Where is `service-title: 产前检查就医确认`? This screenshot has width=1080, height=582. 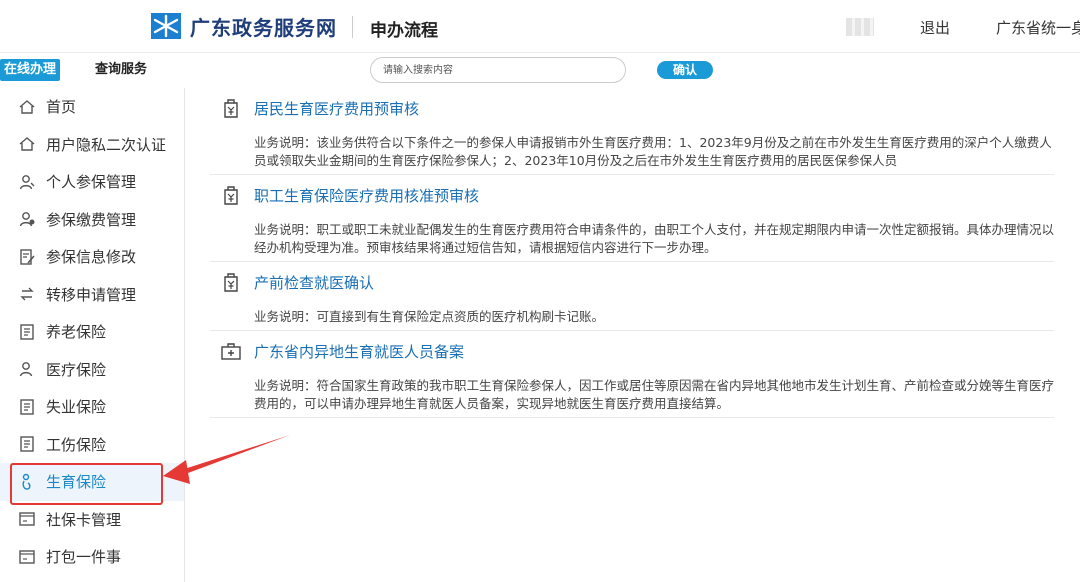 service-title: 产前检查就医确认 is located at coordinates (314, 282).